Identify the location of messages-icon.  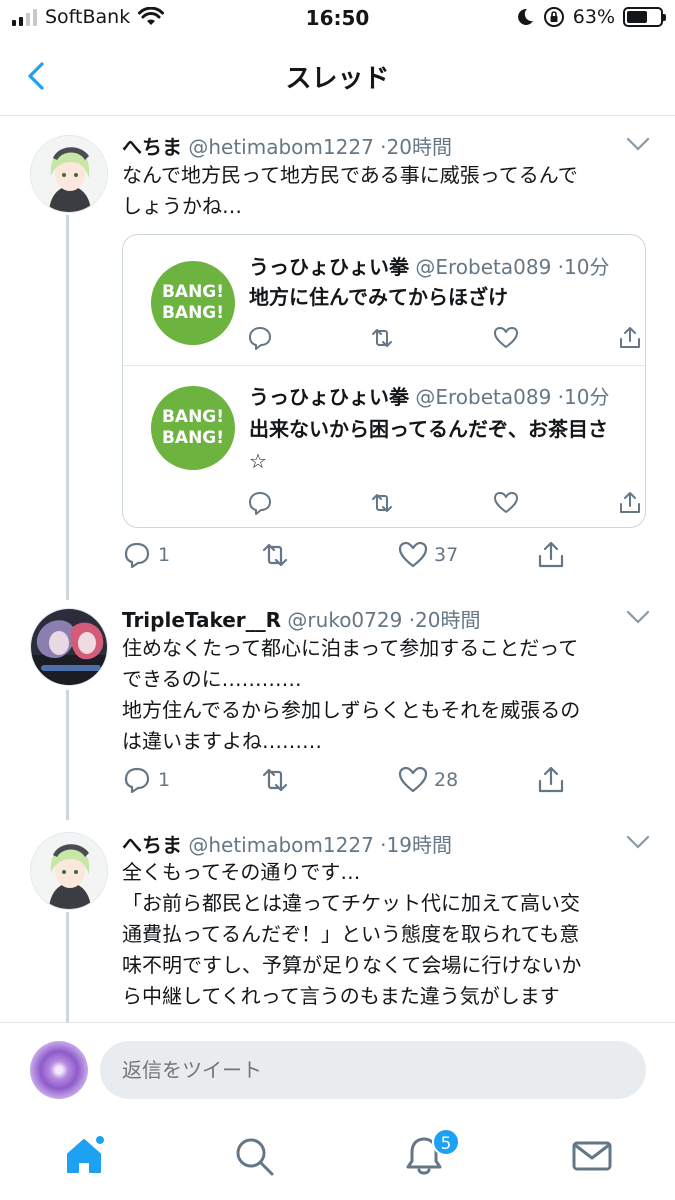
(592, 1156).